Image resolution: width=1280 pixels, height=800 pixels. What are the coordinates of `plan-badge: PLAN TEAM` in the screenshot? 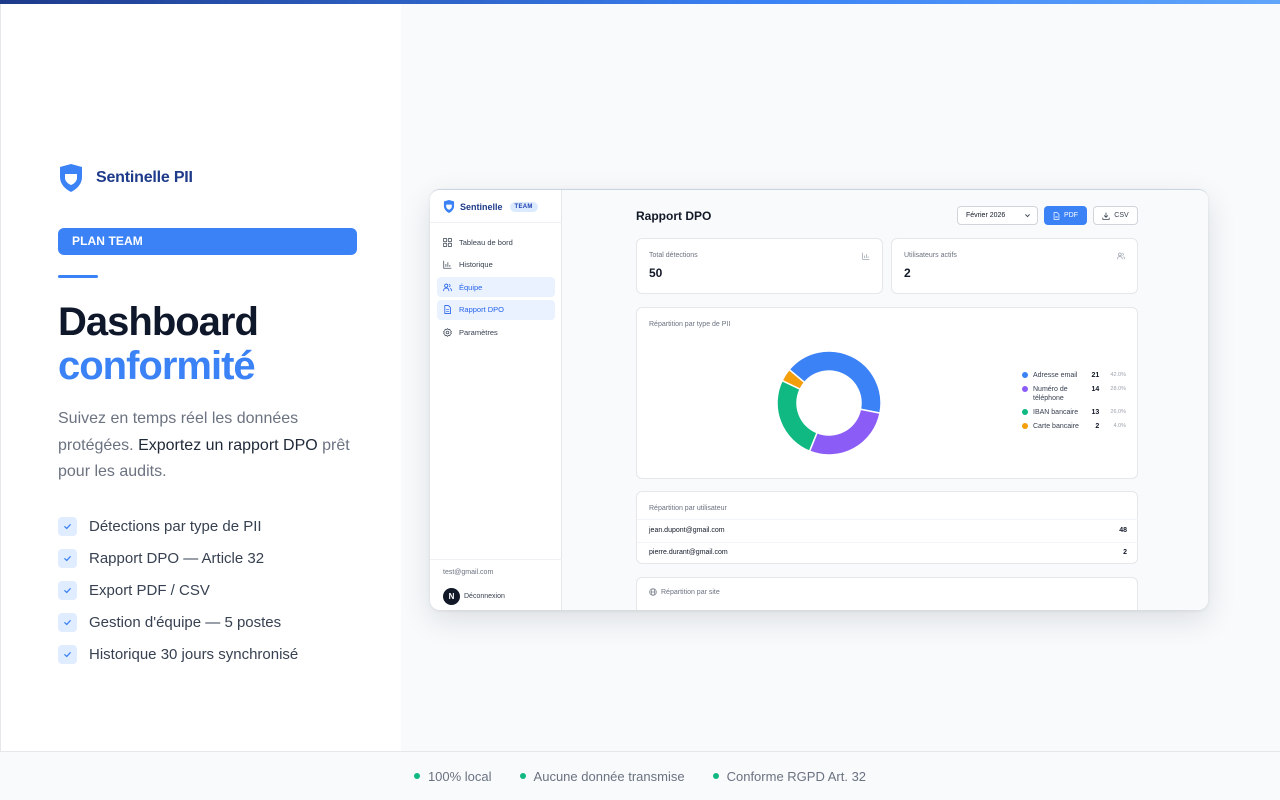 It's located at (207, 241).